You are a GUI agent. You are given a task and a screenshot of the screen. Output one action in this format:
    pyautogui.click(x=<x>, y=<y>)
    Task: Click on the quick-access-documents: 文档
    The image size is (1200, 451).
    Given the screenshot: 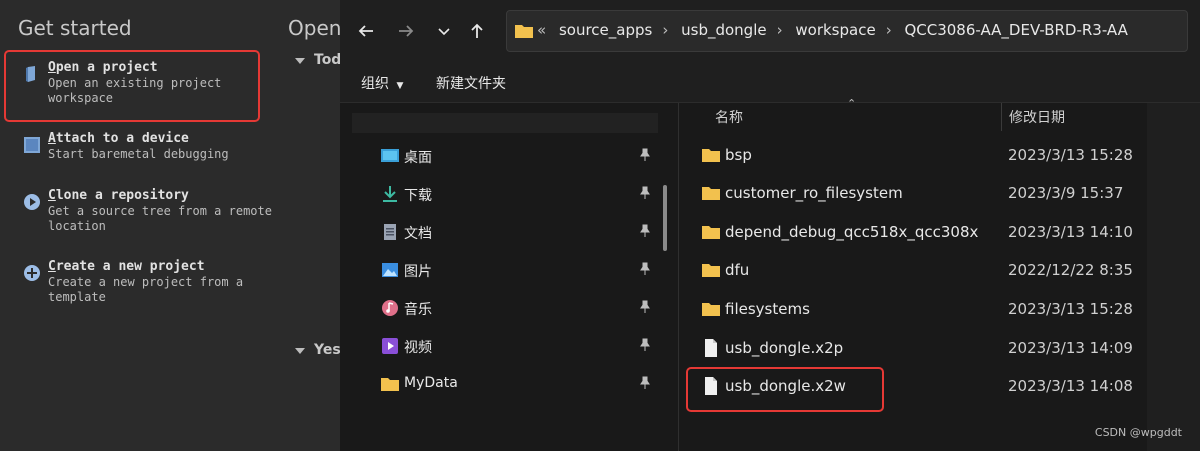 What is the action you would take?
    pyautogui.click(x=520, y=232)
    